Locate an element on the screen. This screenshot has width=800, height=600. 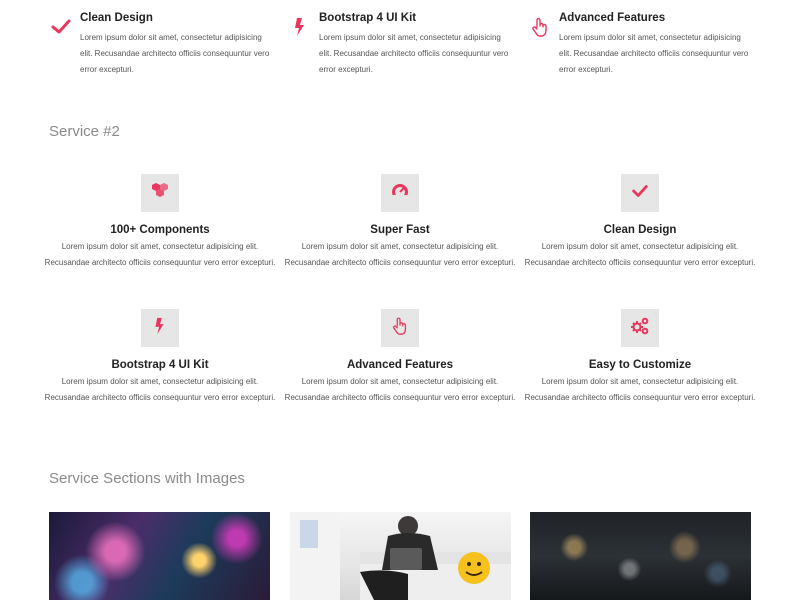
feature-title: Clean Design is located at coordinates (116, 18).